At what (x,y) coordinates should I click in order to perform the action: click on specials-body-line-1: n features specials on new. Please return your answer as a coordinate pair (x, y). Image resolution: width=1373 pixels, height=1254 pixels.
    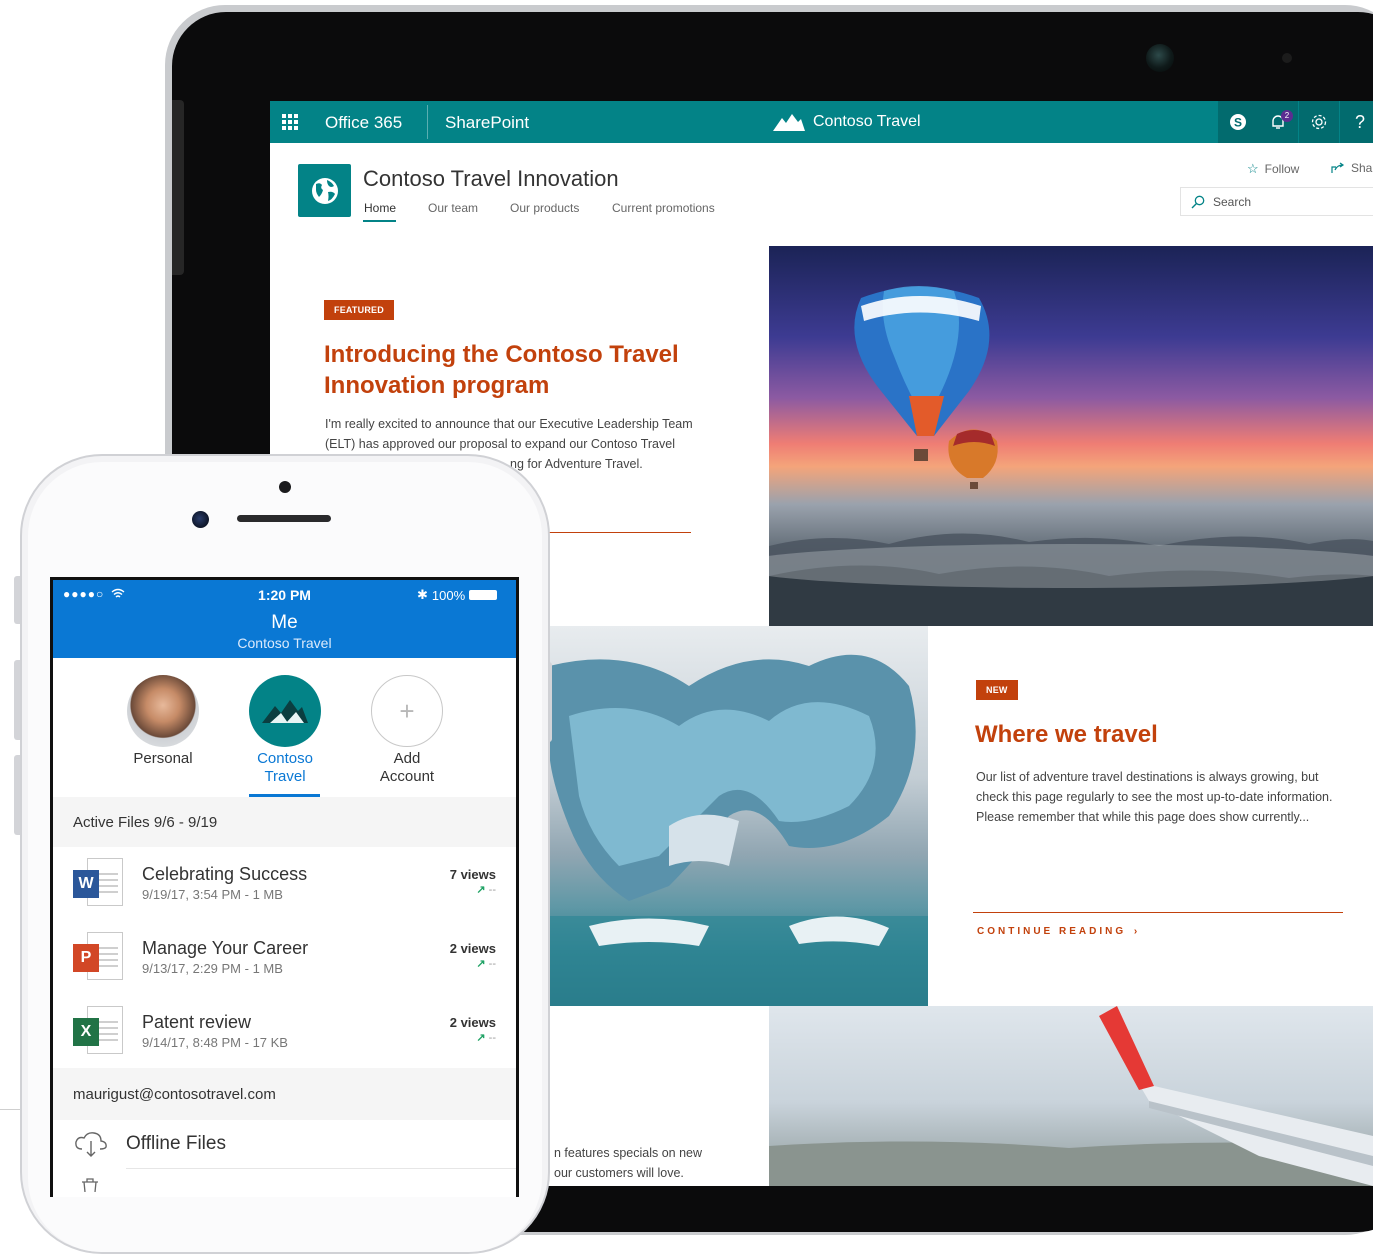
    Looking at the image, I should click on (628, 1153).